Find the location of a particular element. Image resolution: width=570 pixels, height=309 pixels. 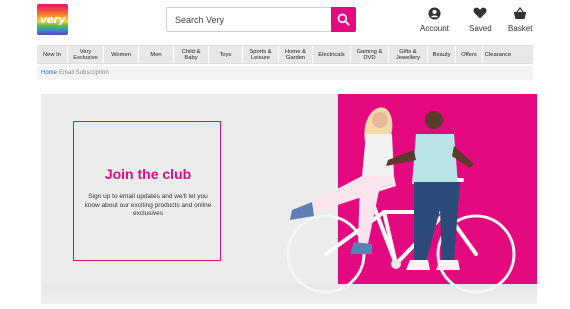

nav-item-men: Men is located at coordinates (156, 54).